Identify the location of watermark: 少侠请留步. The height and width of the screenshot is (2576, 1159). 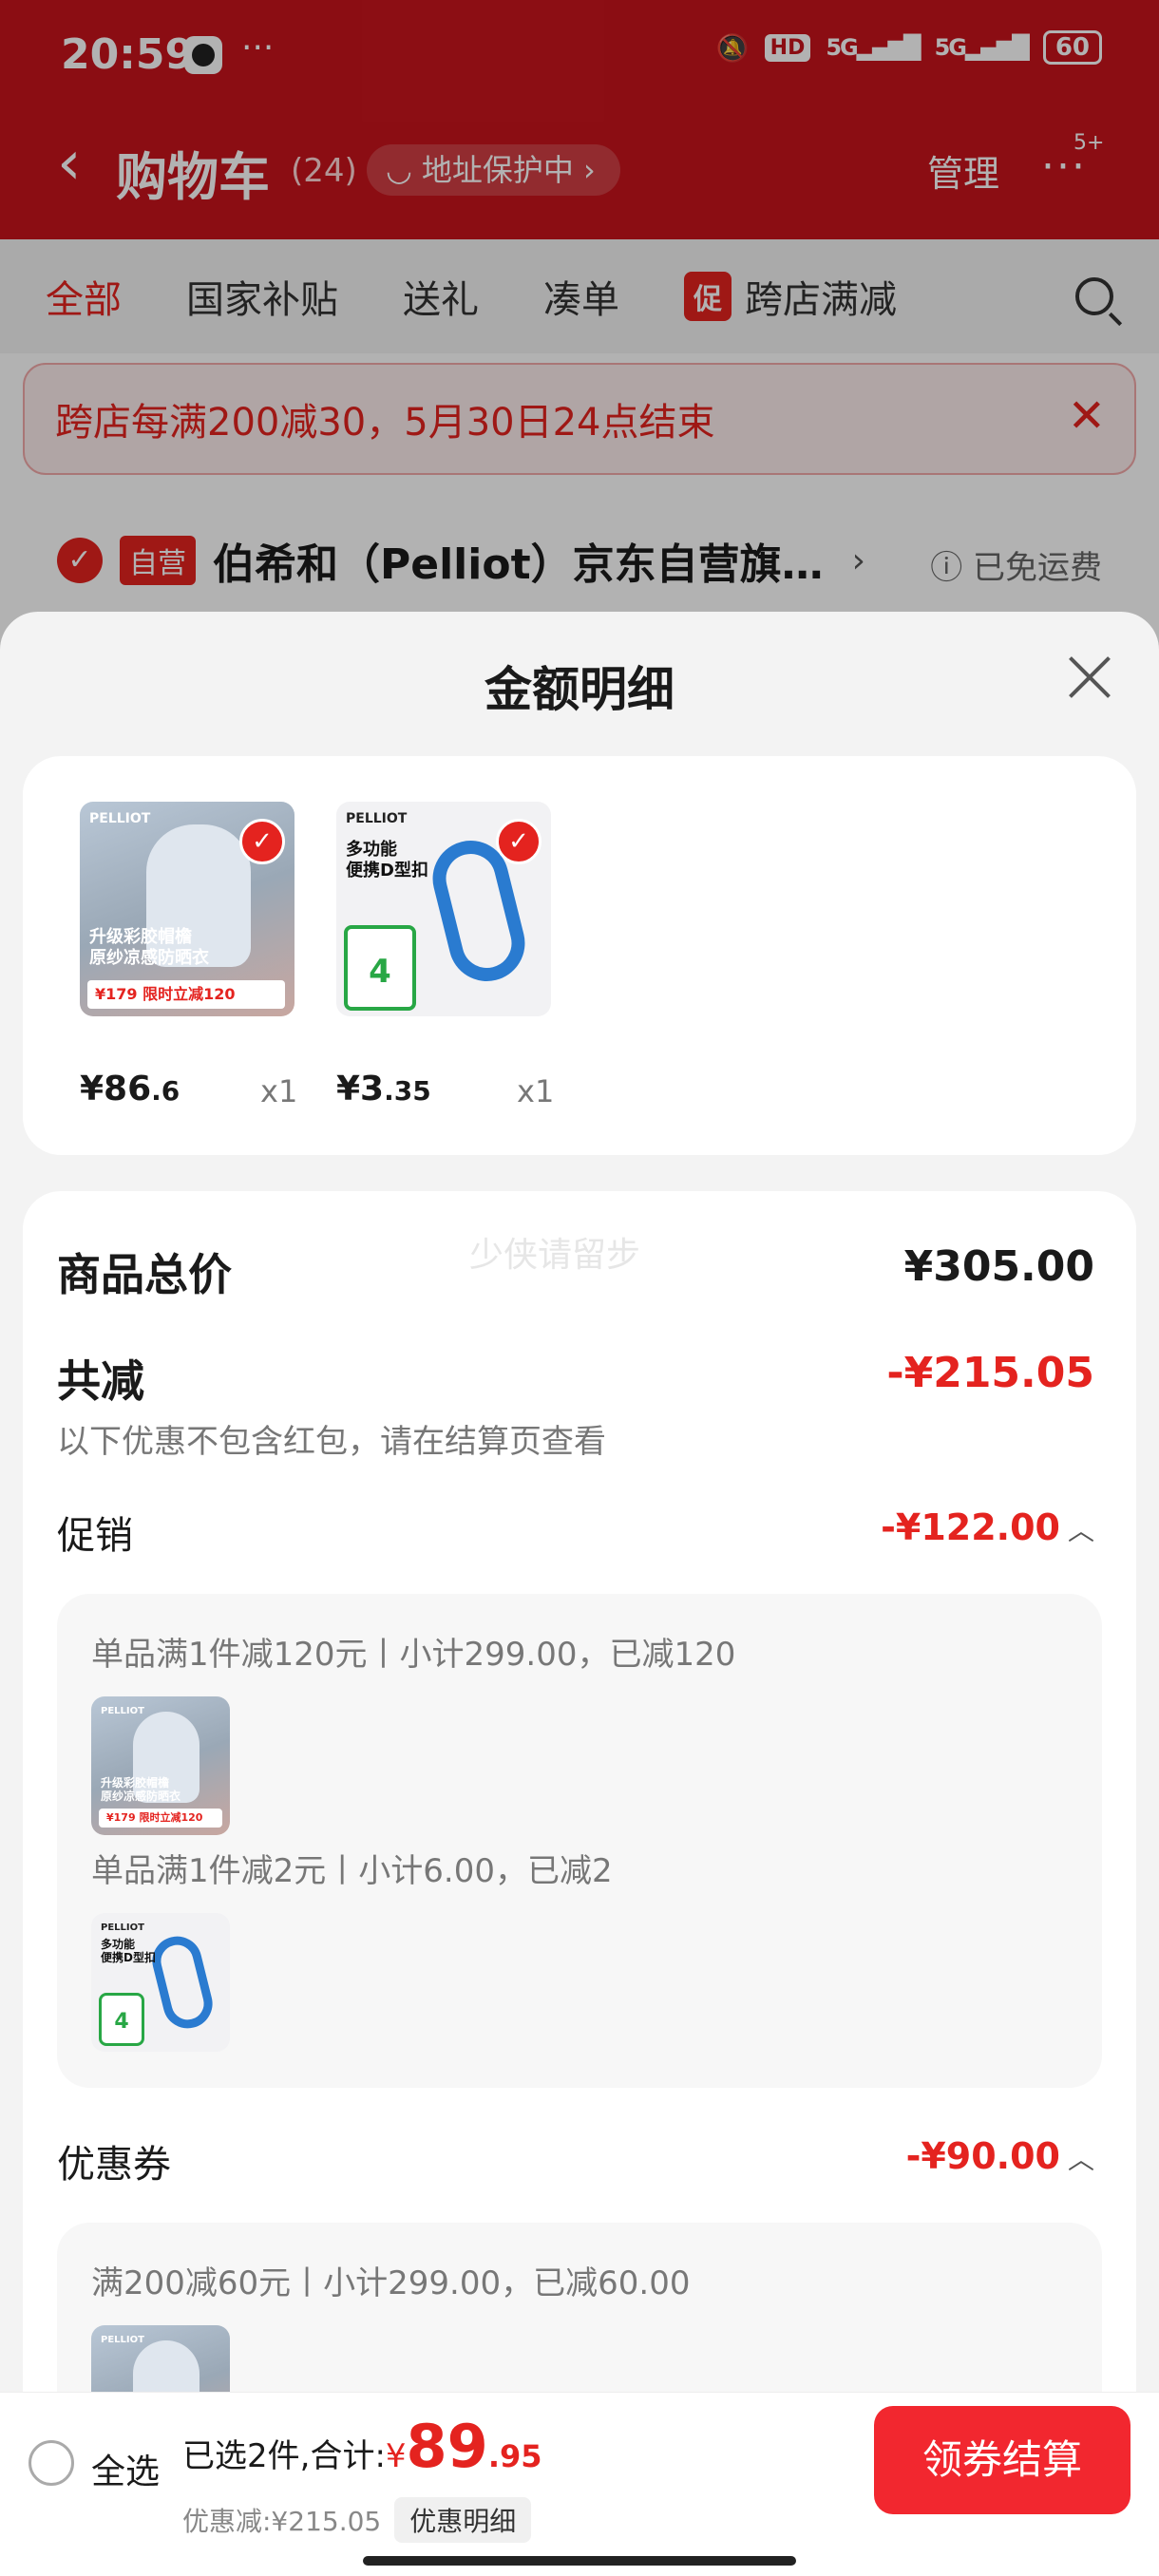
(555, 1255).